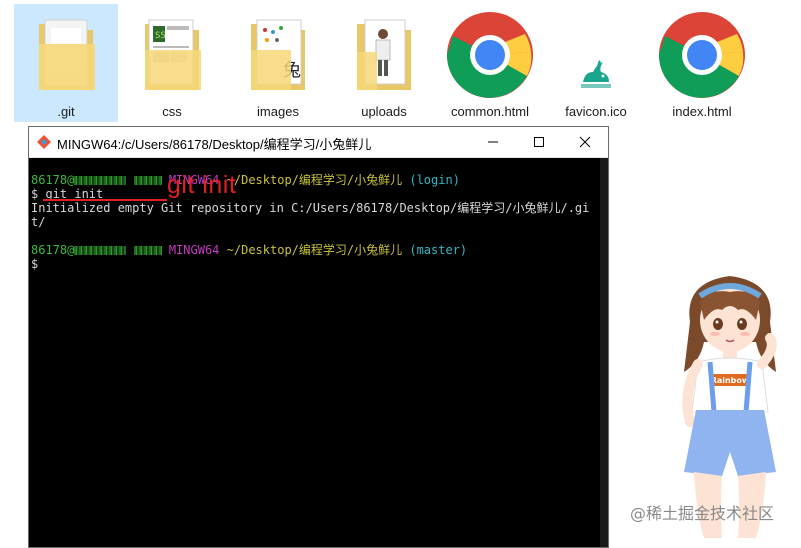 Image resolution: width=801 pixels, height=548 pixels. I want to click on file-item-git: .git, so click(66, 63).